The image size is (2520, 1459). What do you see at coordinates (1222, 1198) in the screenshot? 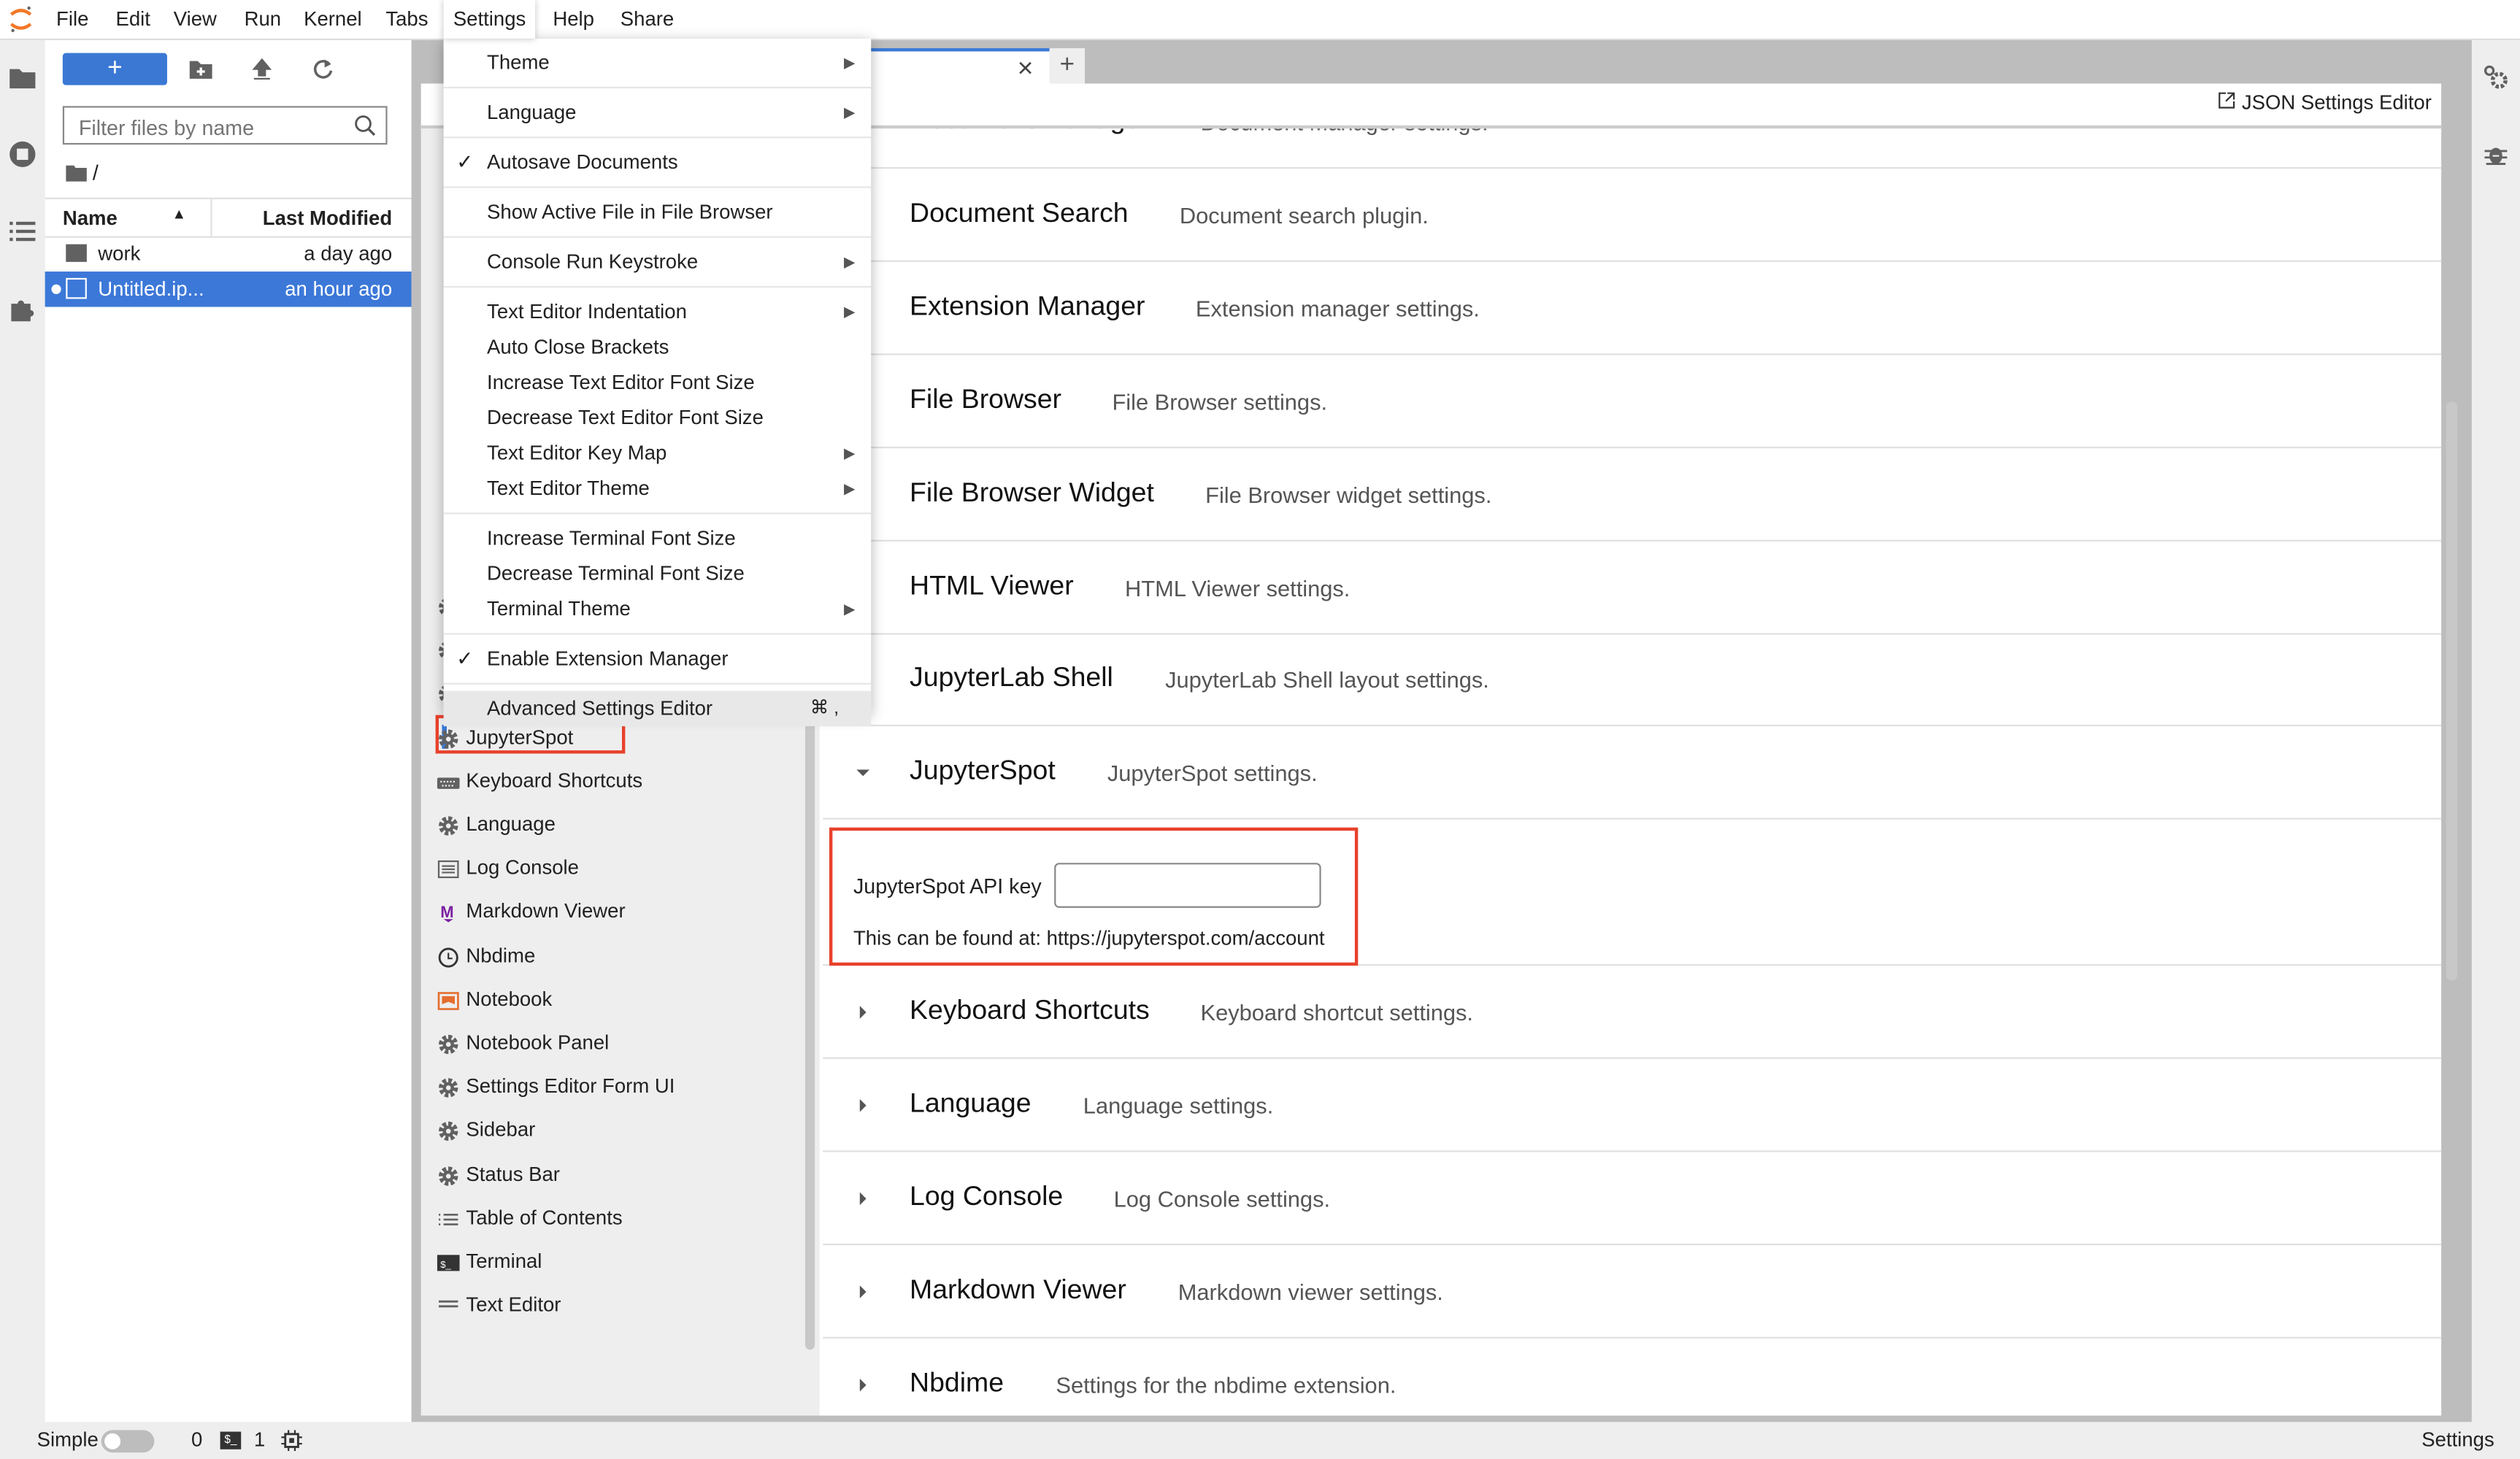
I see `section-description: Log Console settings.` at bounding box center [1222, 1198].